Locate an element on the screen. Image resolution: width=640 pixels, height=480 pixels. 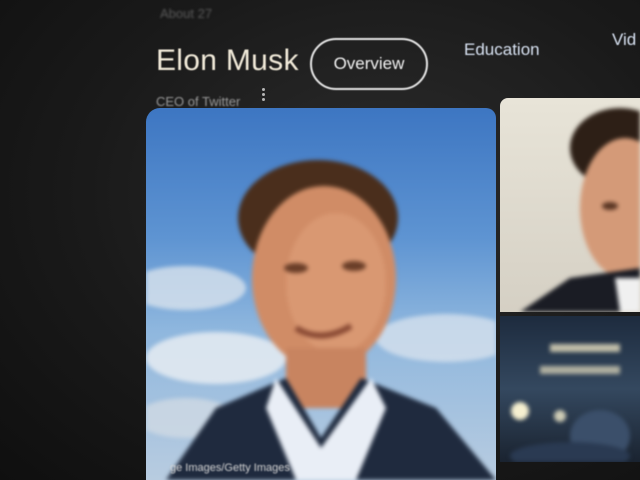
more-vertical-icon is located at coordinates (263, 96).